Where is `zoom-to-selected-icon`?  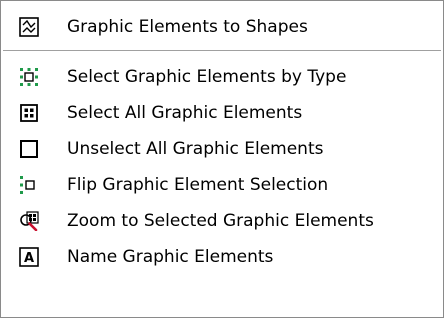
zoom-to-selected-icon is located at coordinates (29, 221).